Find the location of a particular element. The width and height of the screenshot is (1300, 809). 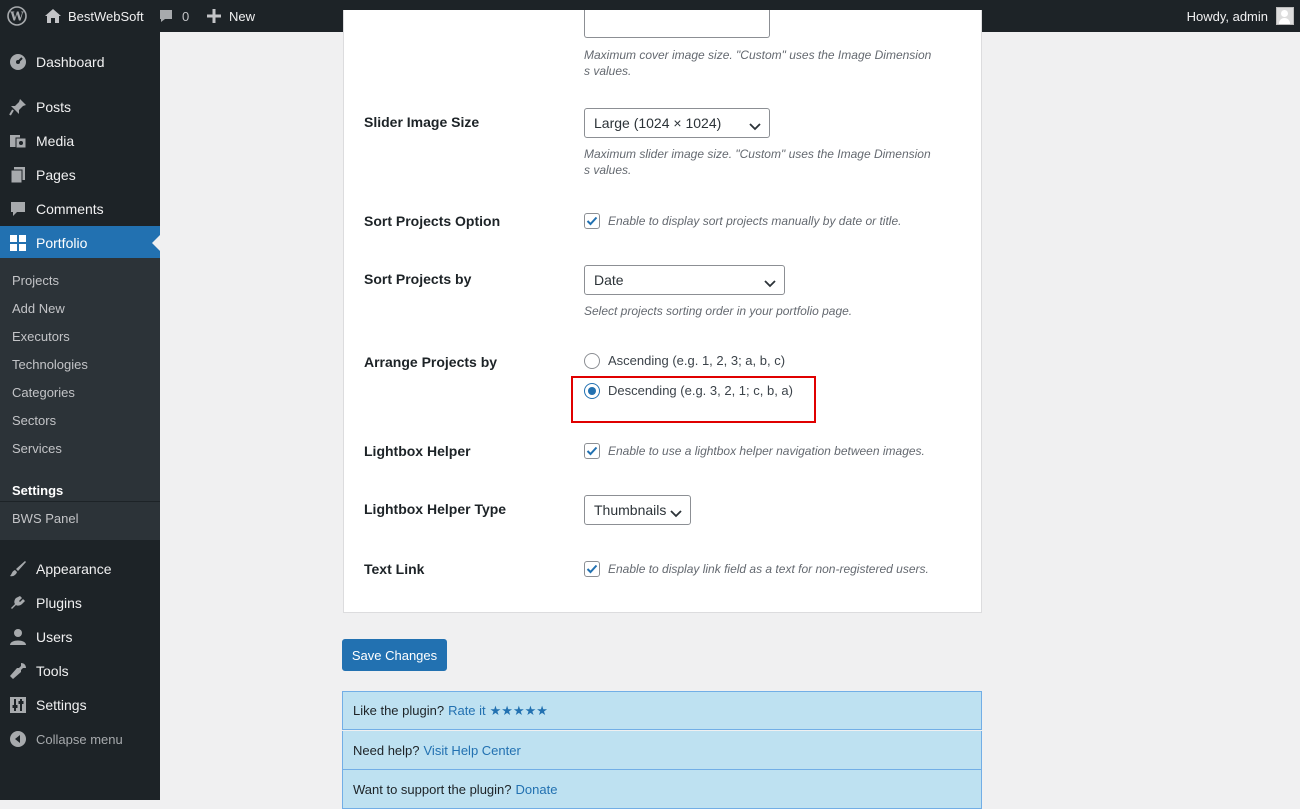

plus-icon is located at coordinates (214, 16).